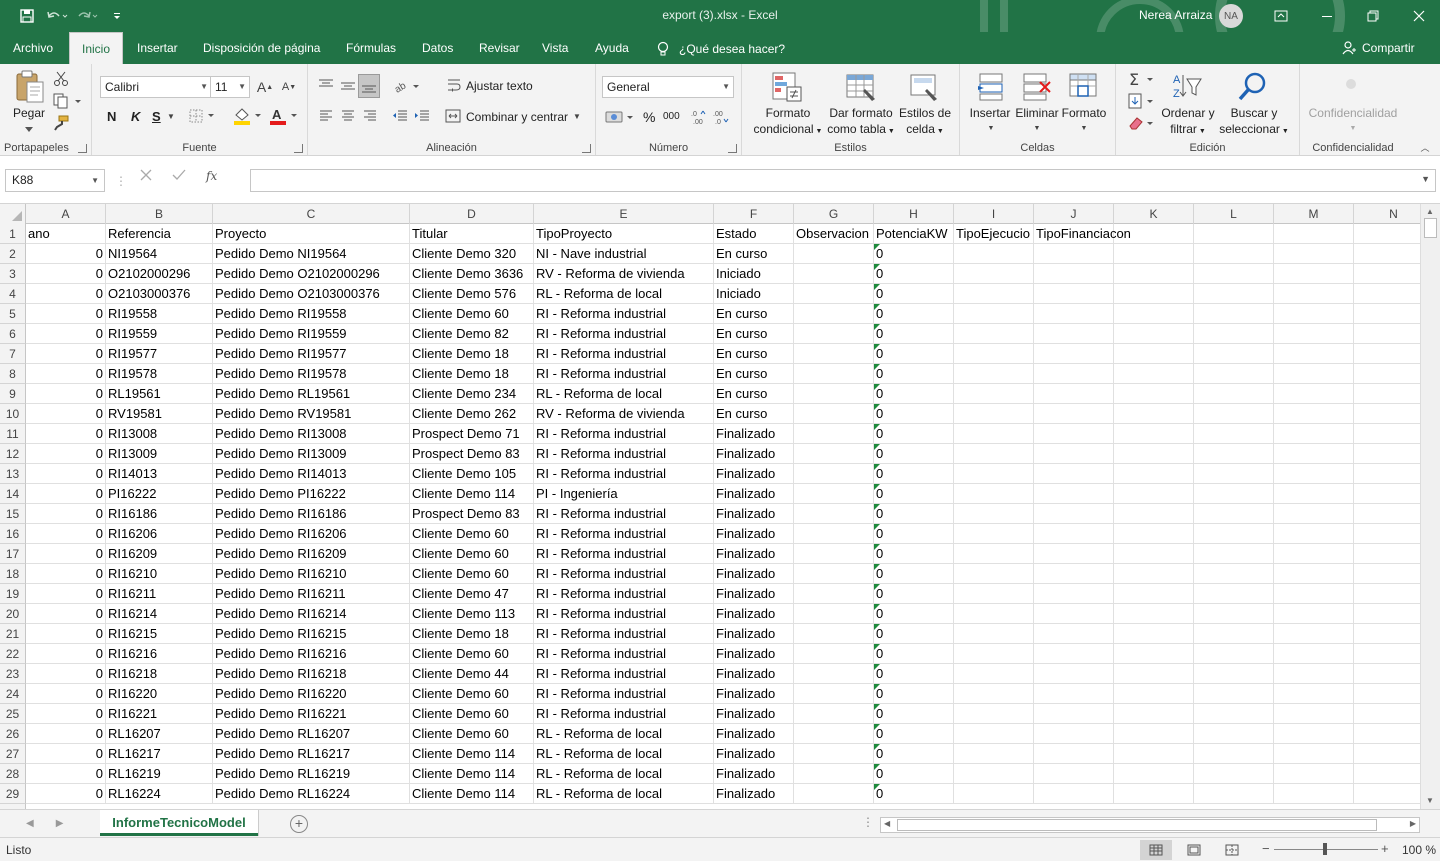  I want to click on number-launcher-icon, so click(732, 148).